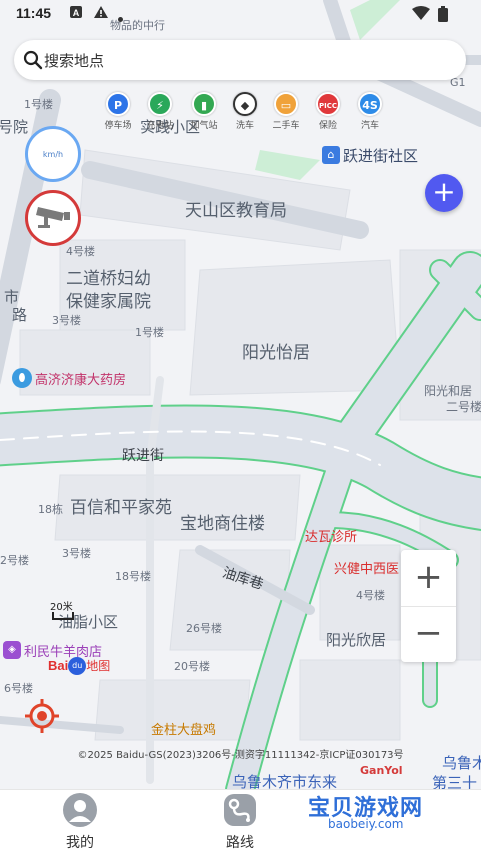 This screenshot has width=481, height=856. I want to click on camera-icon, so click(54, 220).